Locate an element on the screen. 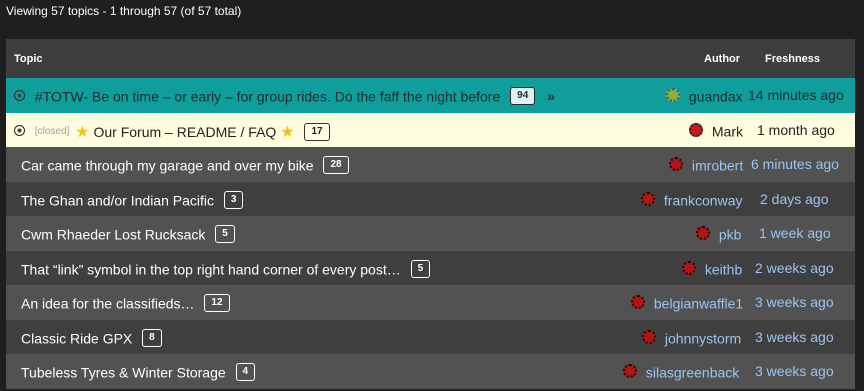 This screenshot has height=391, width=864. reply-count-badge: 4 is located at coordinates (245, 372).